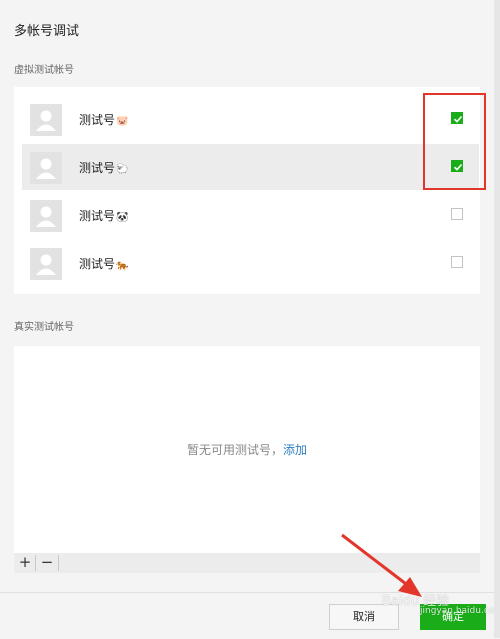 The image size is (500, 639). I want to click on account-row: 测试号🐑, so click(250, 167).